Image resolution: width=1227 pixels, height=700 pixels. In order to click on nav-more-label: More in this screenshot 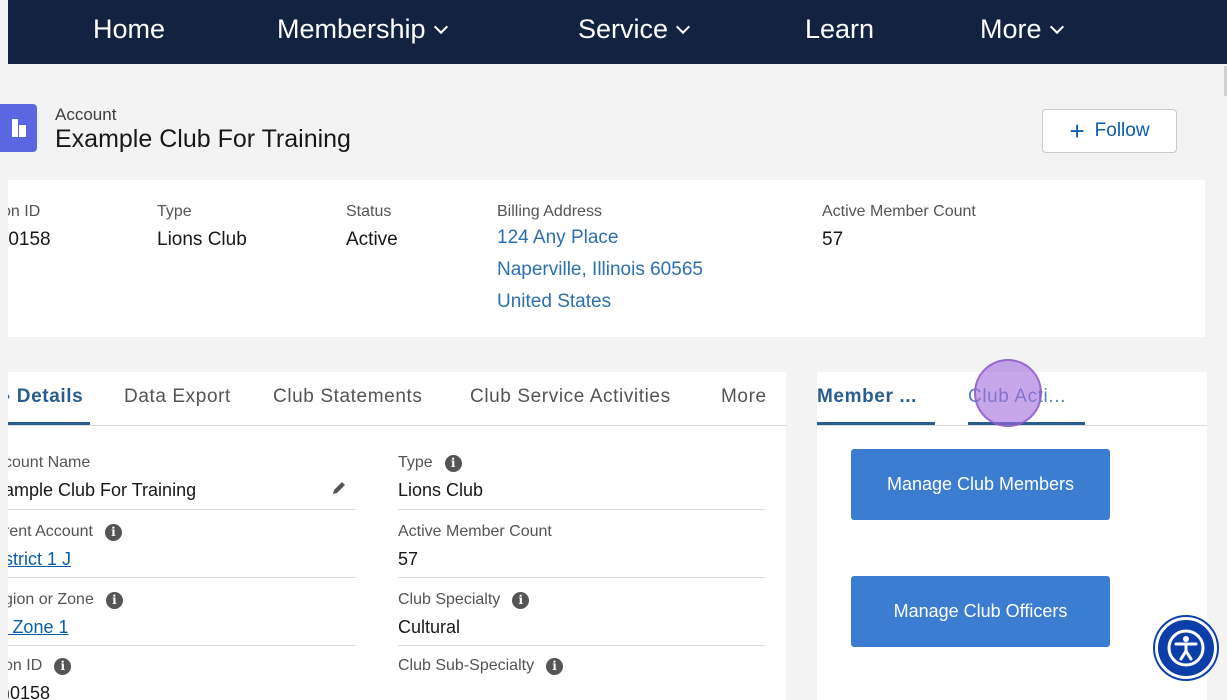, I will do `click(1011, 29)`.